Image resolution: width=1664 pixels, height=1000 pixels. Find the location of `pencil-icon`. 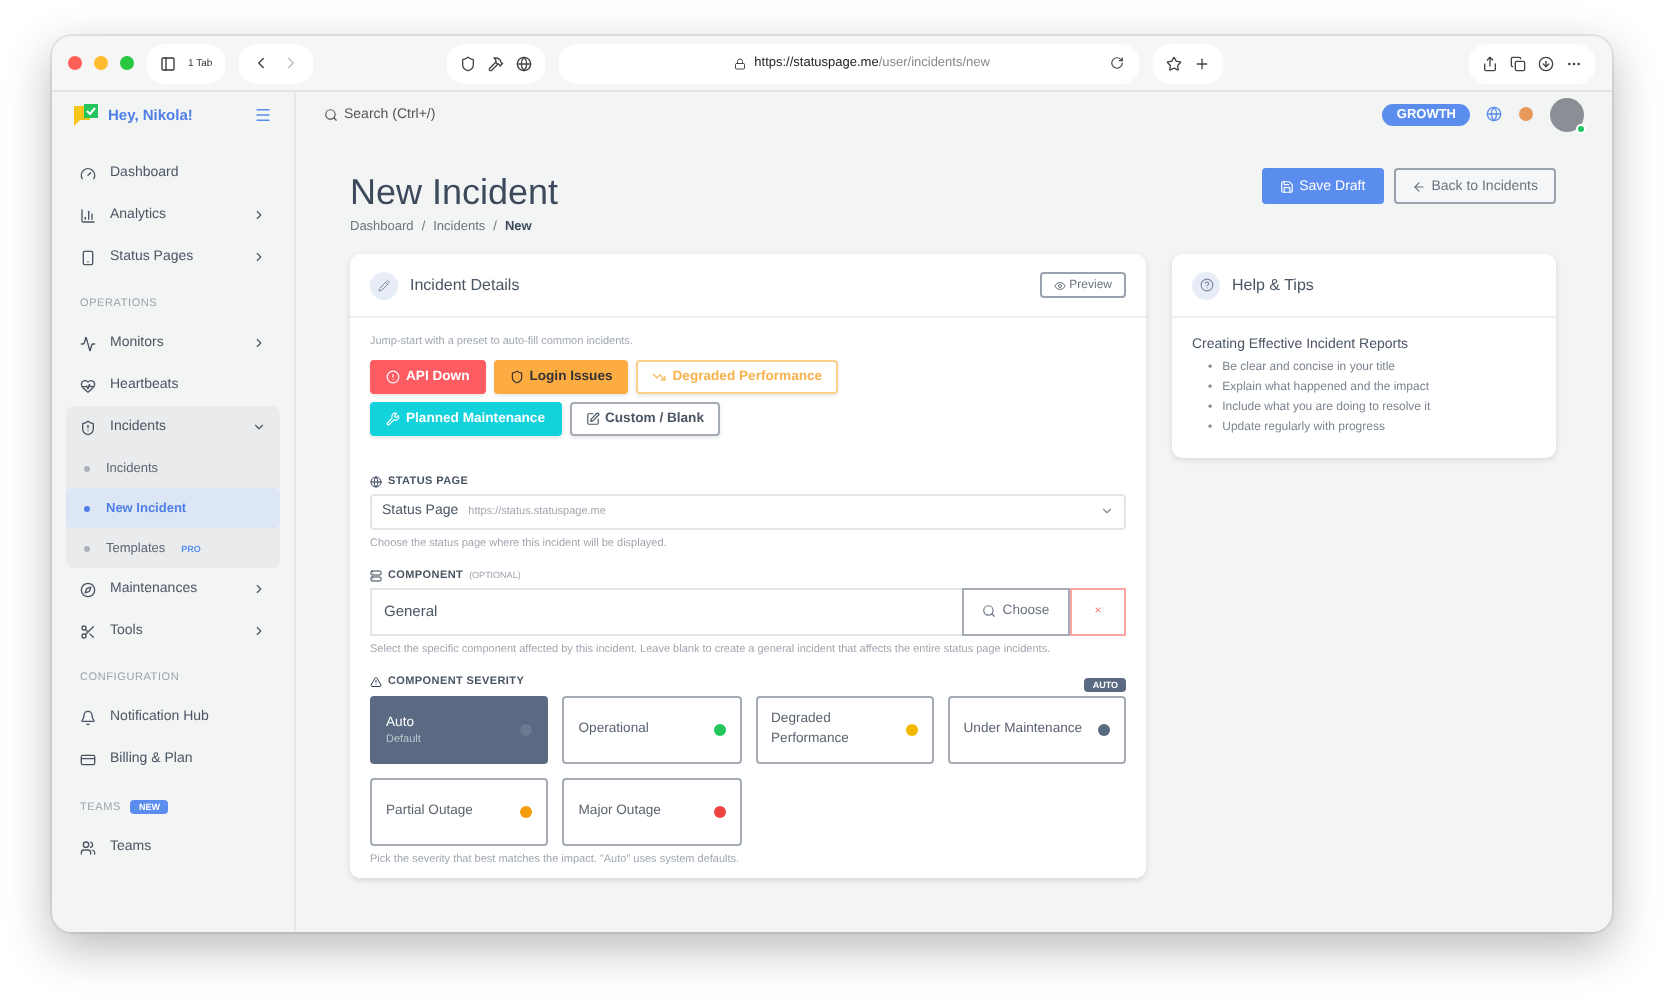

pencil-icon is located at coordinates (384, 285).